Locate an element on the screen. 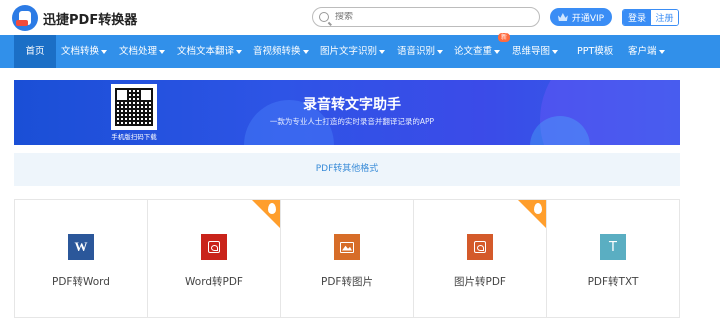  auth-buttons: 登录 注册 is located at coordinates (650, 17).